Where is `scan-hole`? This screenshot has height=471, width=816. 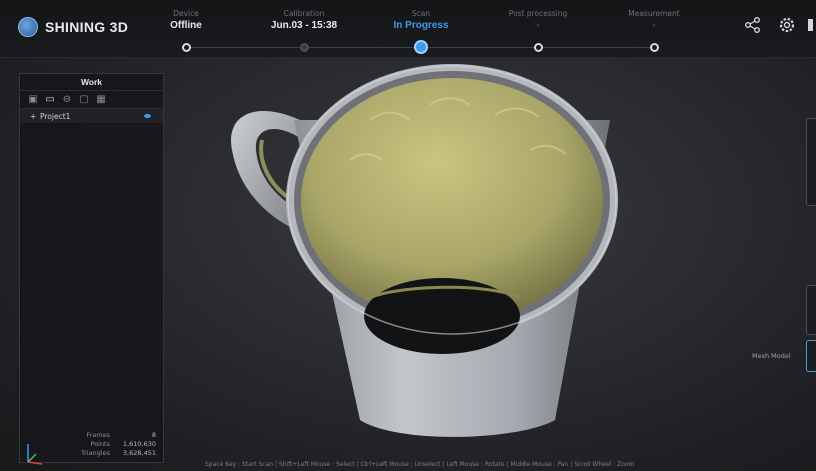
scan-hole is located at coordinates (442, 316).